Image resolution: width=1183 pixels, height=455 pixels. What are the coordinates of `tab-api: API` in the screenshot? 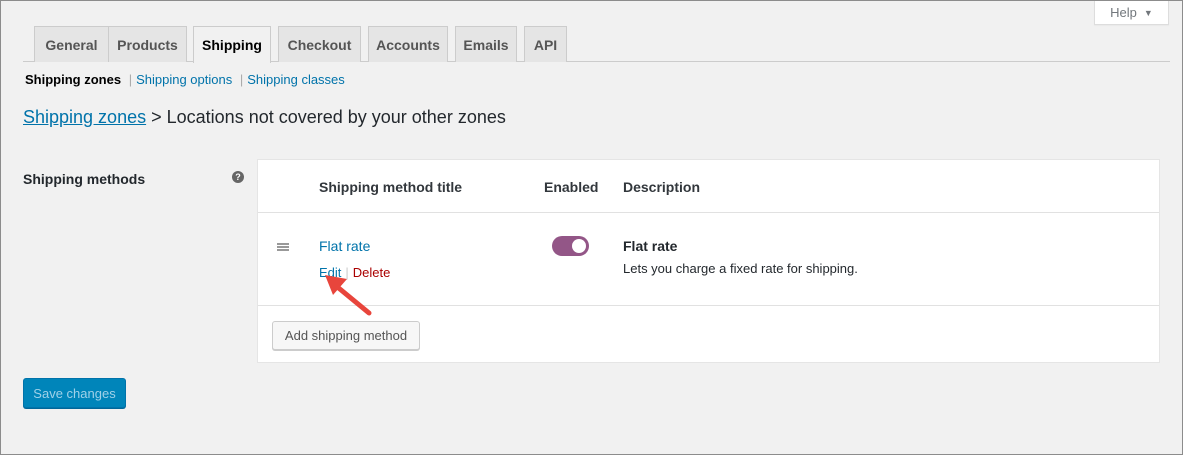 It's located at (545, 44).